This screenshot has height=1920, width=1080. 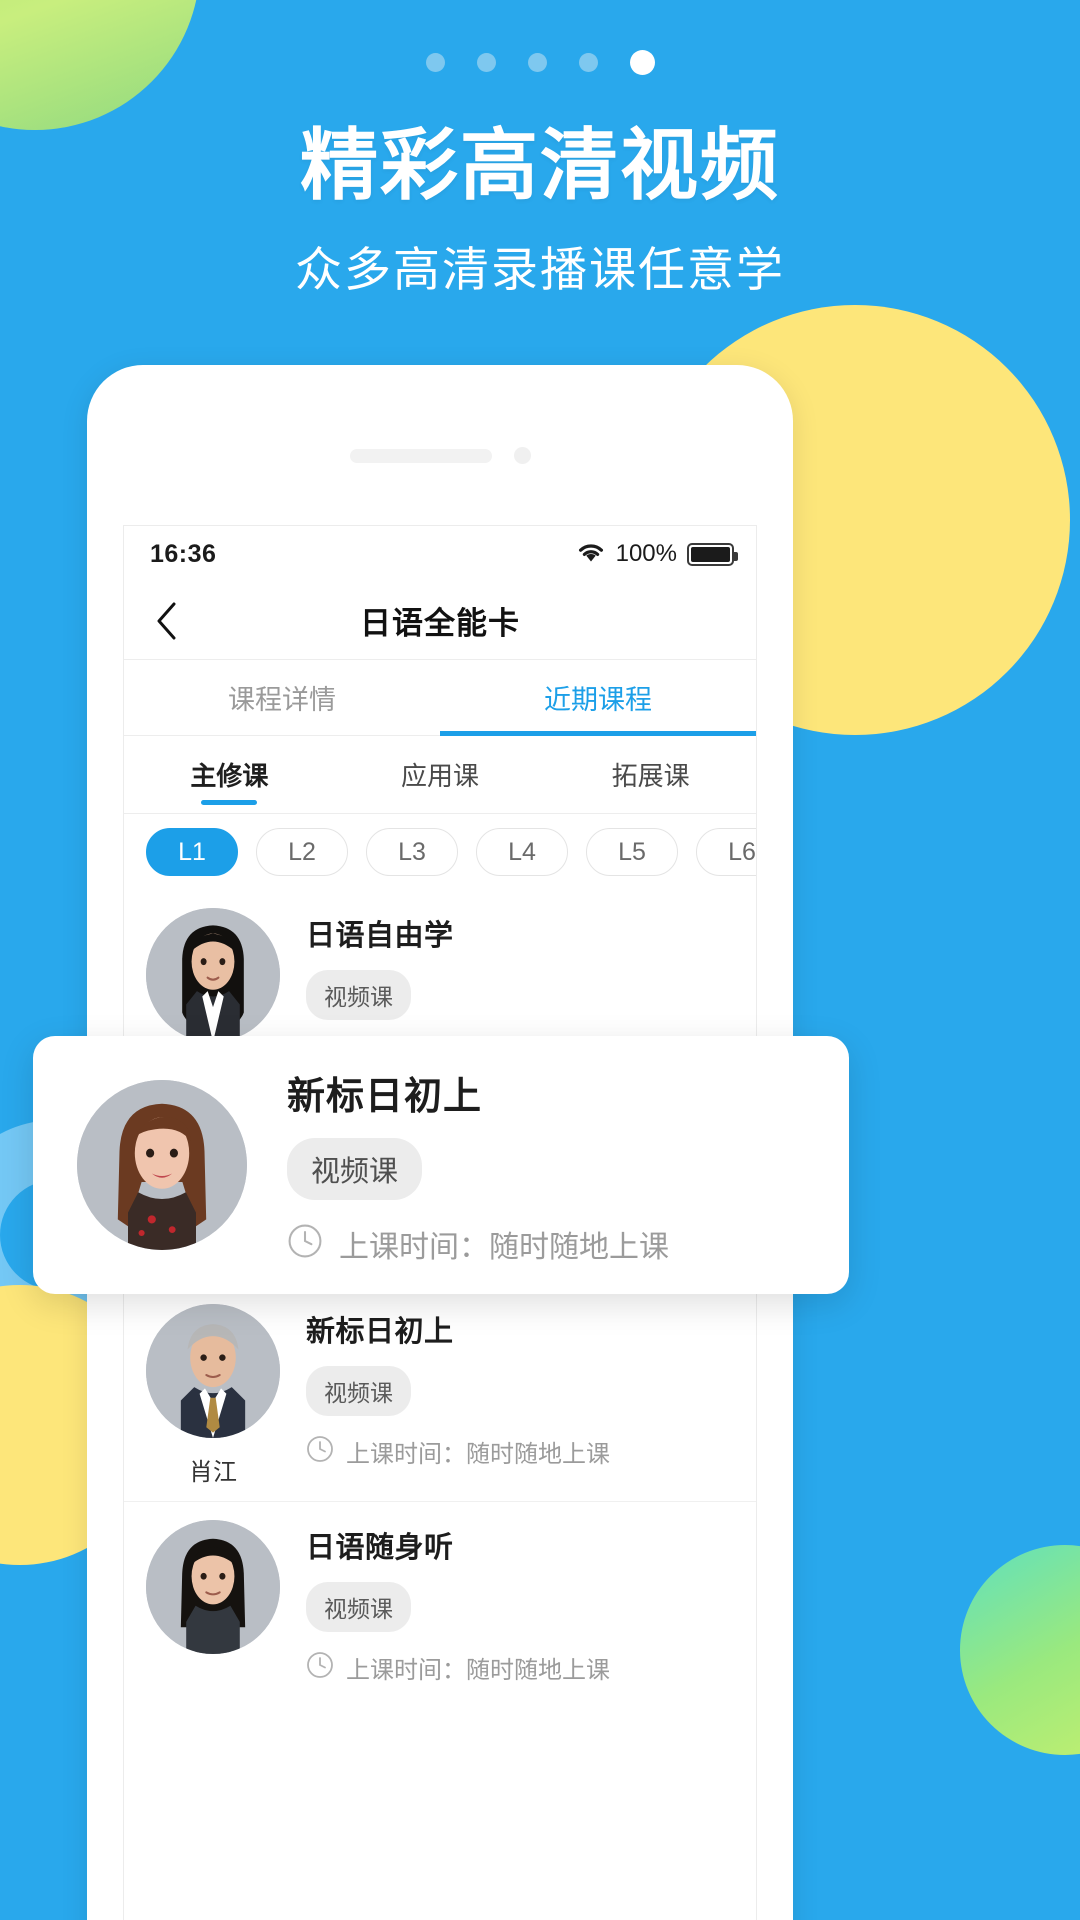 I want to click on phone-camera-icon, so click(x=522, y=455).